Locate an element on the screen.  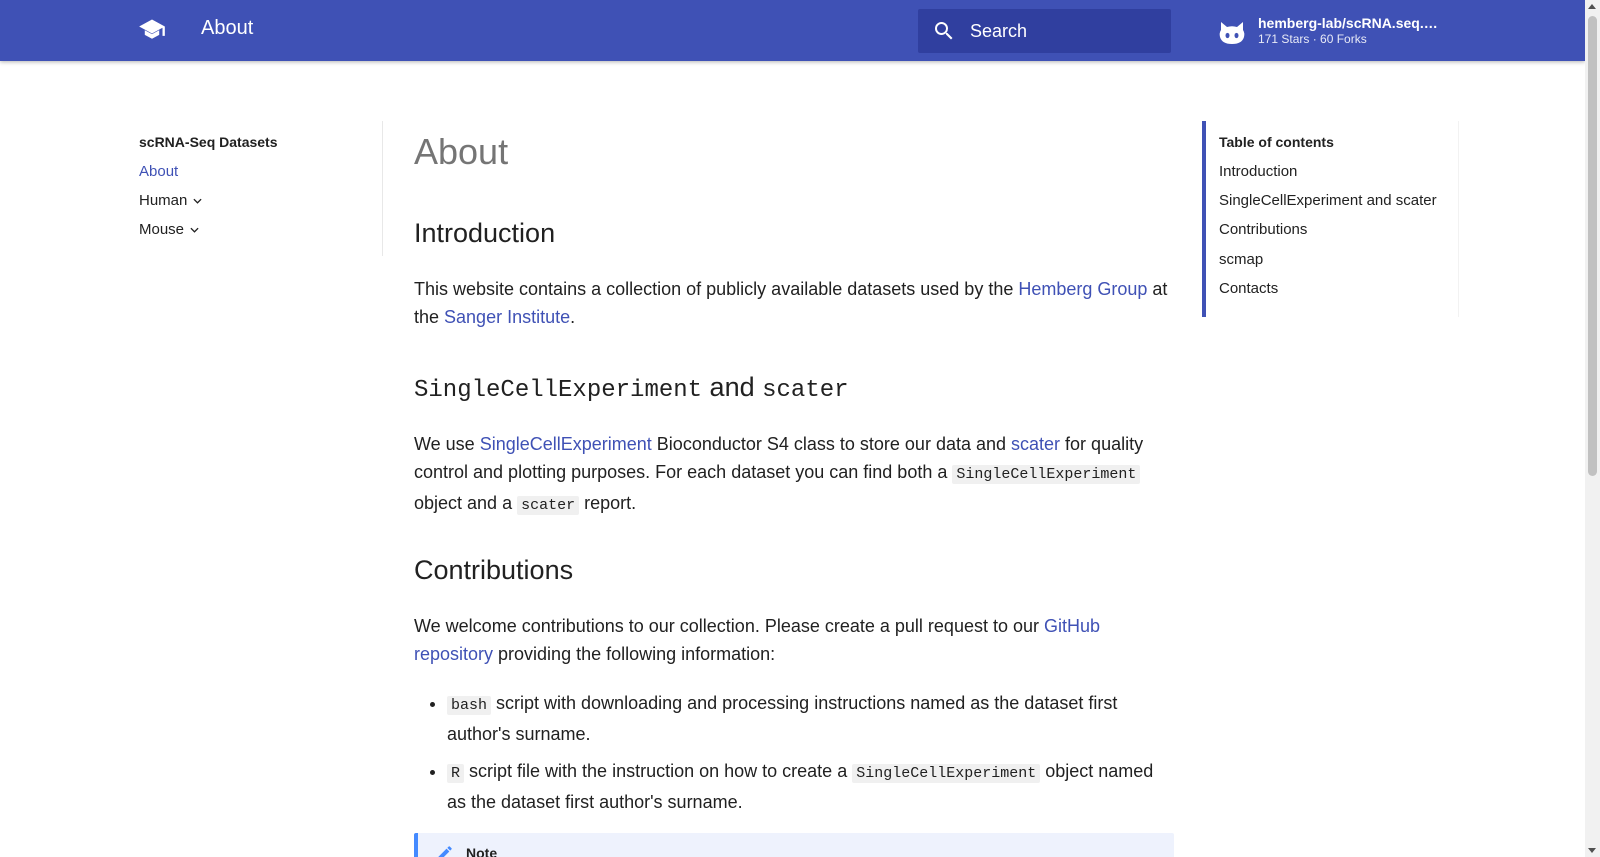
toc-item-sce-scater: SingleCellExperiment and scater is located at coordinates (1328, 200).